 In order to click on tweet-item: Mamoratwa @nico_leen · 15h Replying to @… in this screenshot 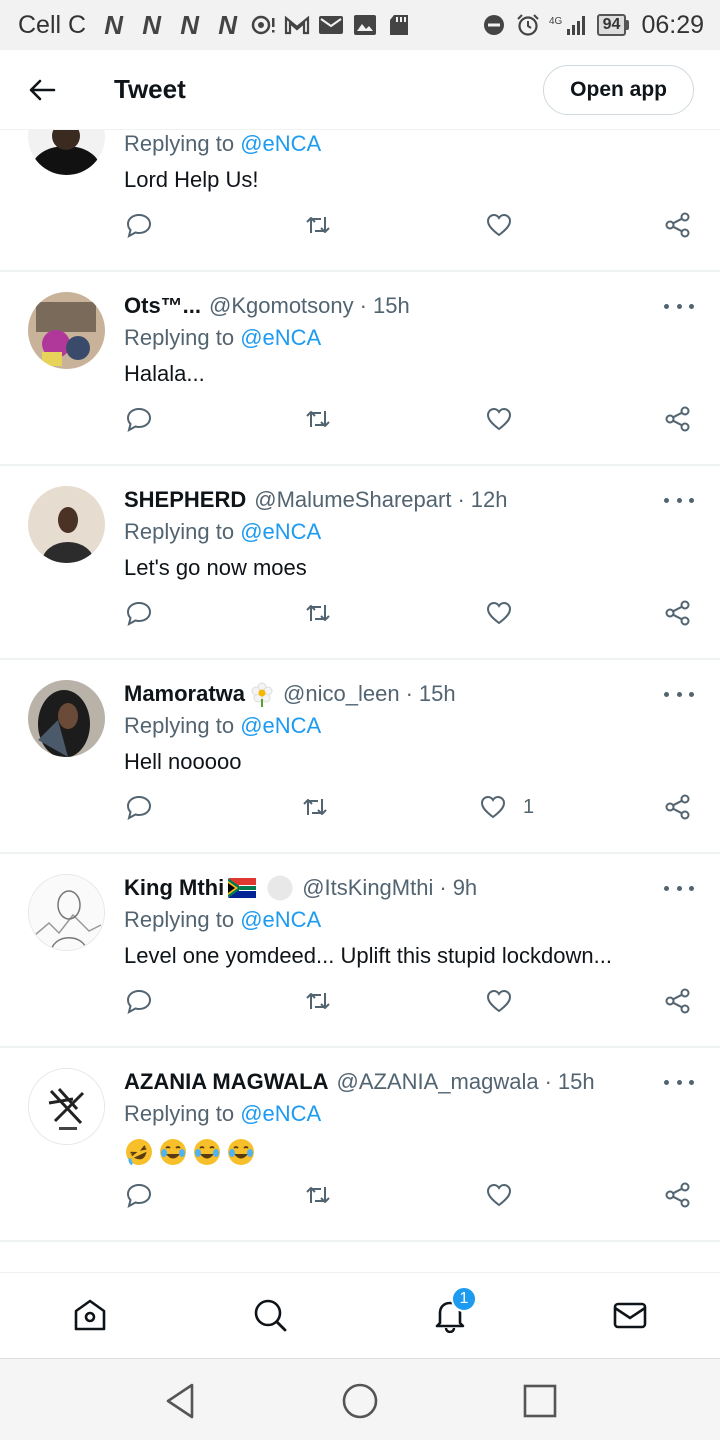, I will do `click(360, 757)`.